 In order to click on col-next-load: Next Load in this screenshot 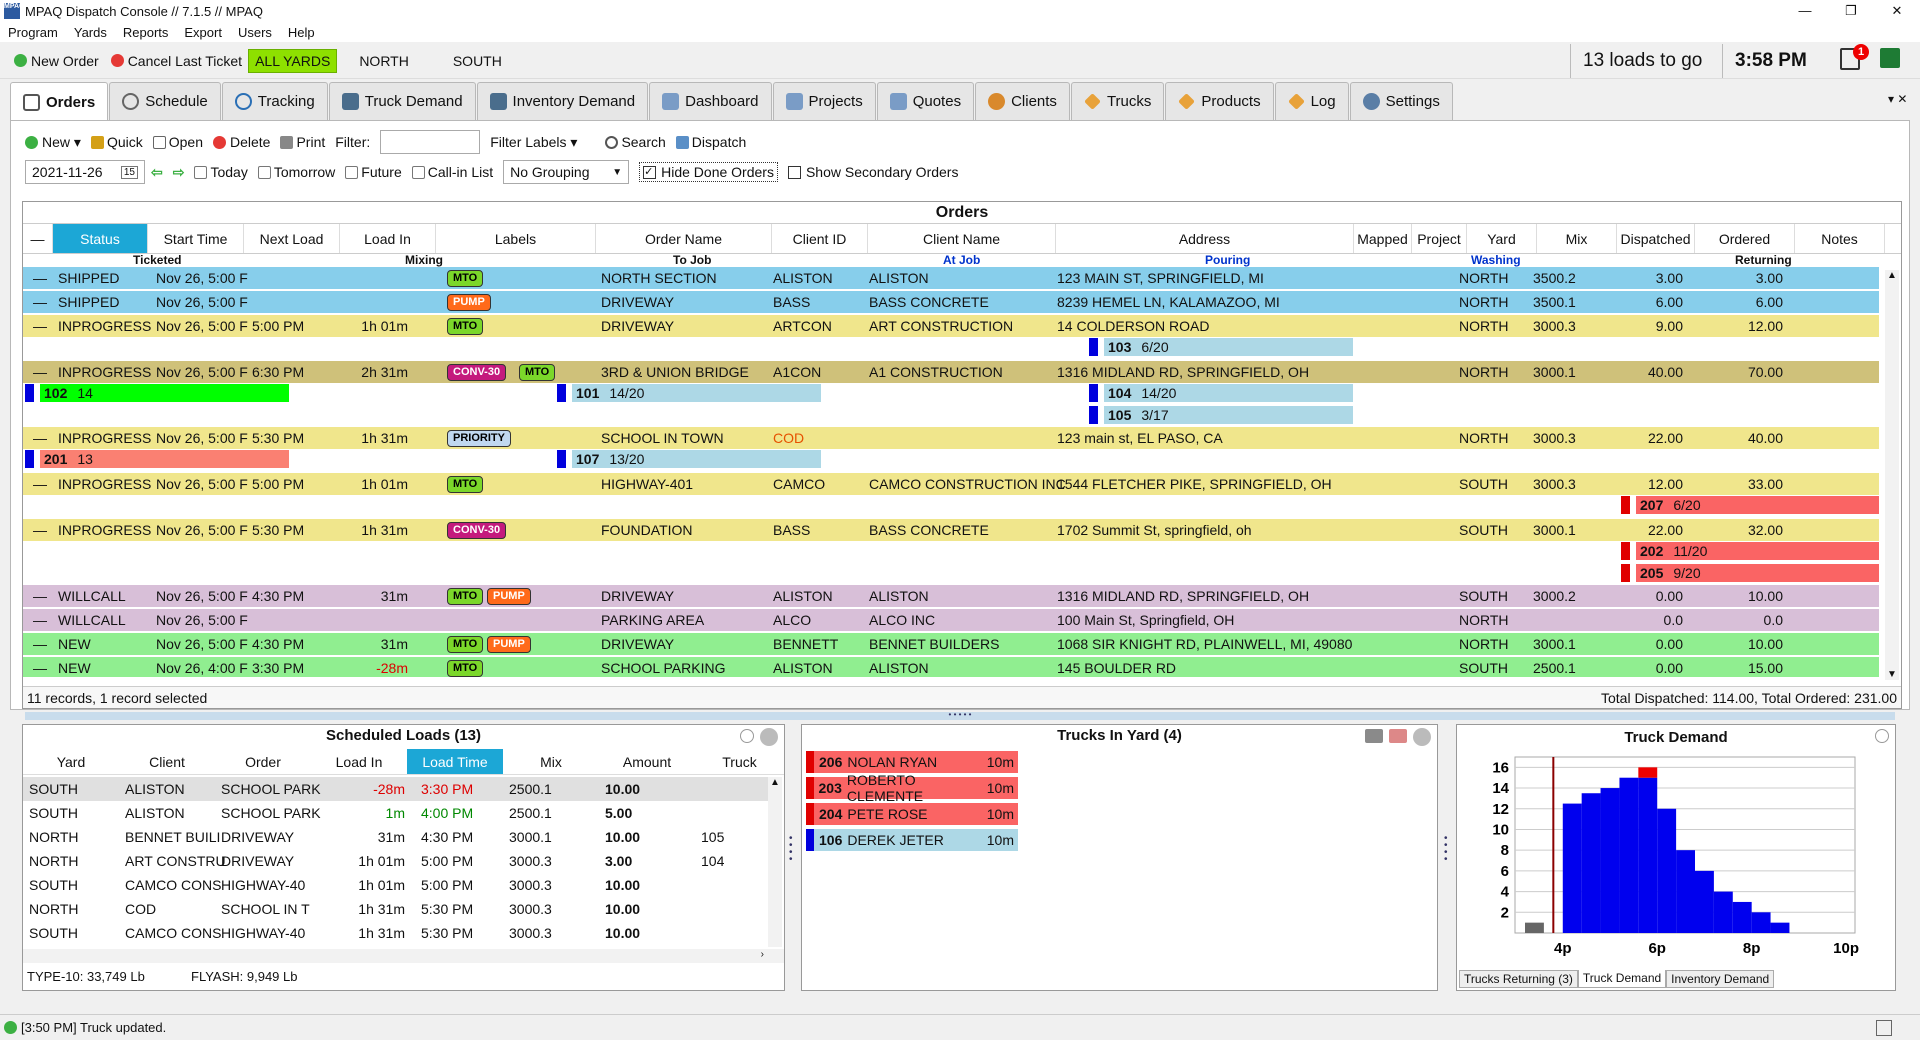, I will do `click(292, 238)`.